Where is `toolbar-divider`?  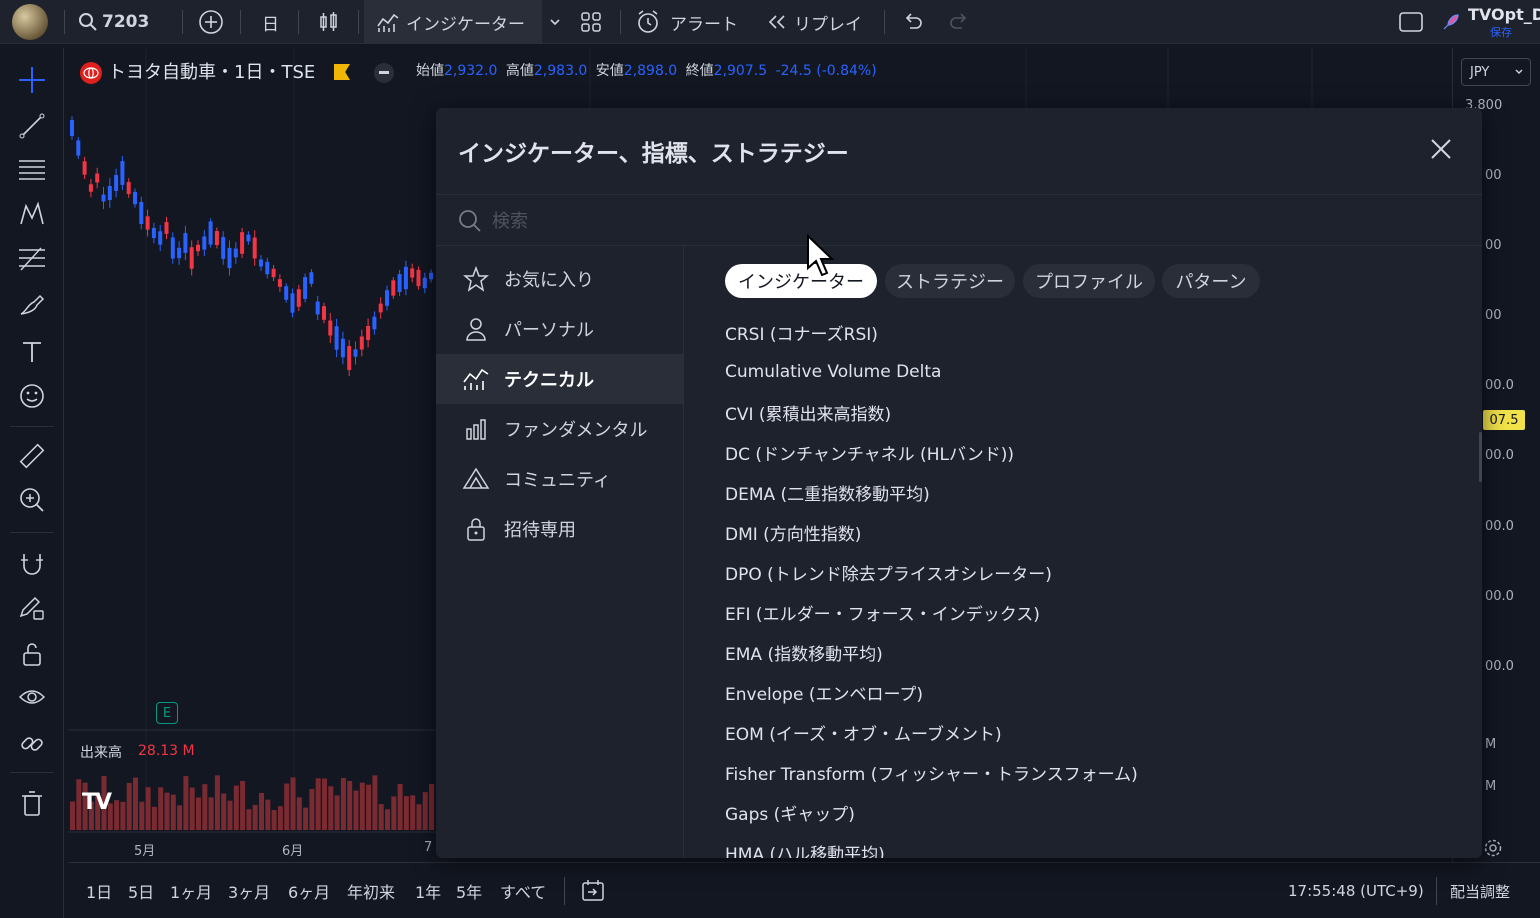
toolbar-divider is located at coordinates (358, 22).